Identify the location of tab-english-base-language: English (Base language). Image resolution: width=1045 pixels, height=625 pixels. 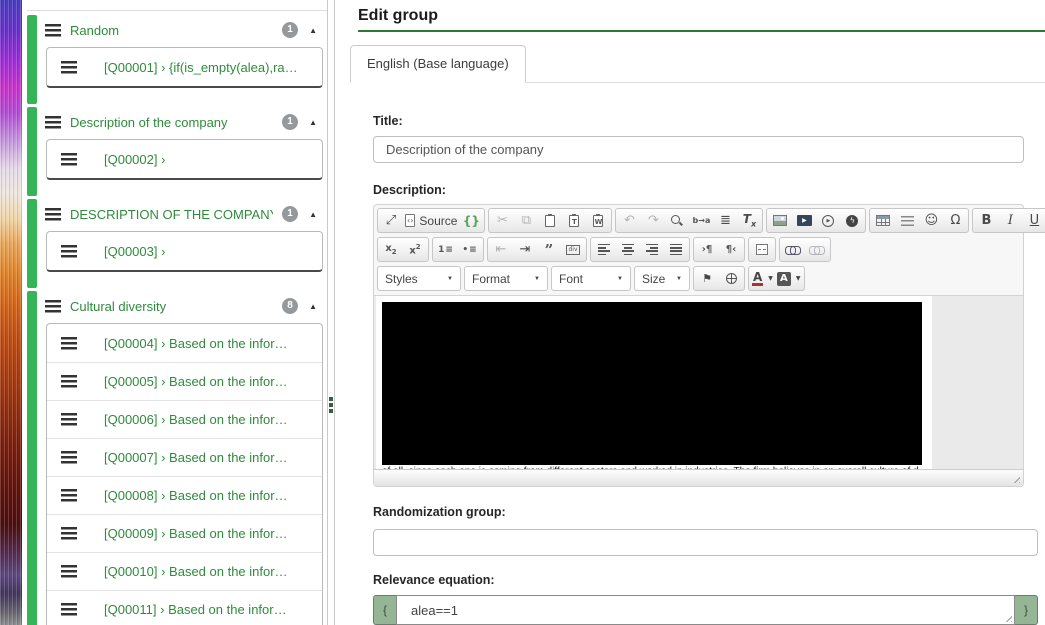
(438, 64).